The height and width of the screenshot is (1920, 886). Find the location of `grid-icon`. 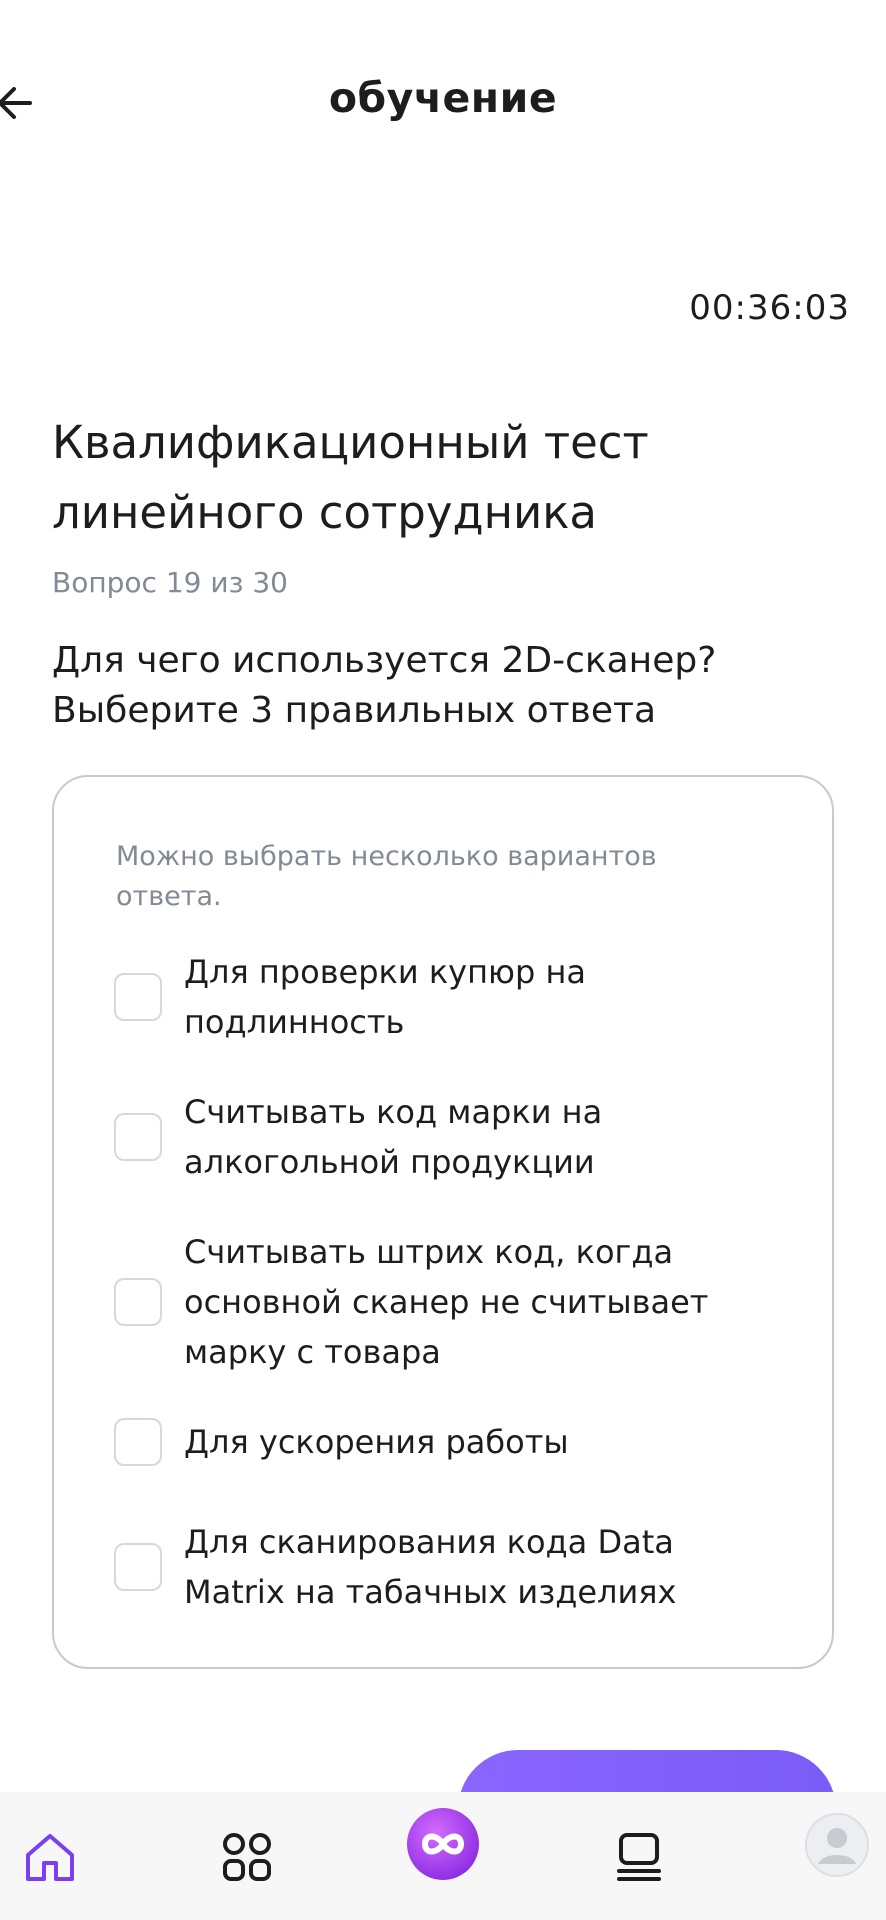

grid-icon is located at coordinates (247, 1857).